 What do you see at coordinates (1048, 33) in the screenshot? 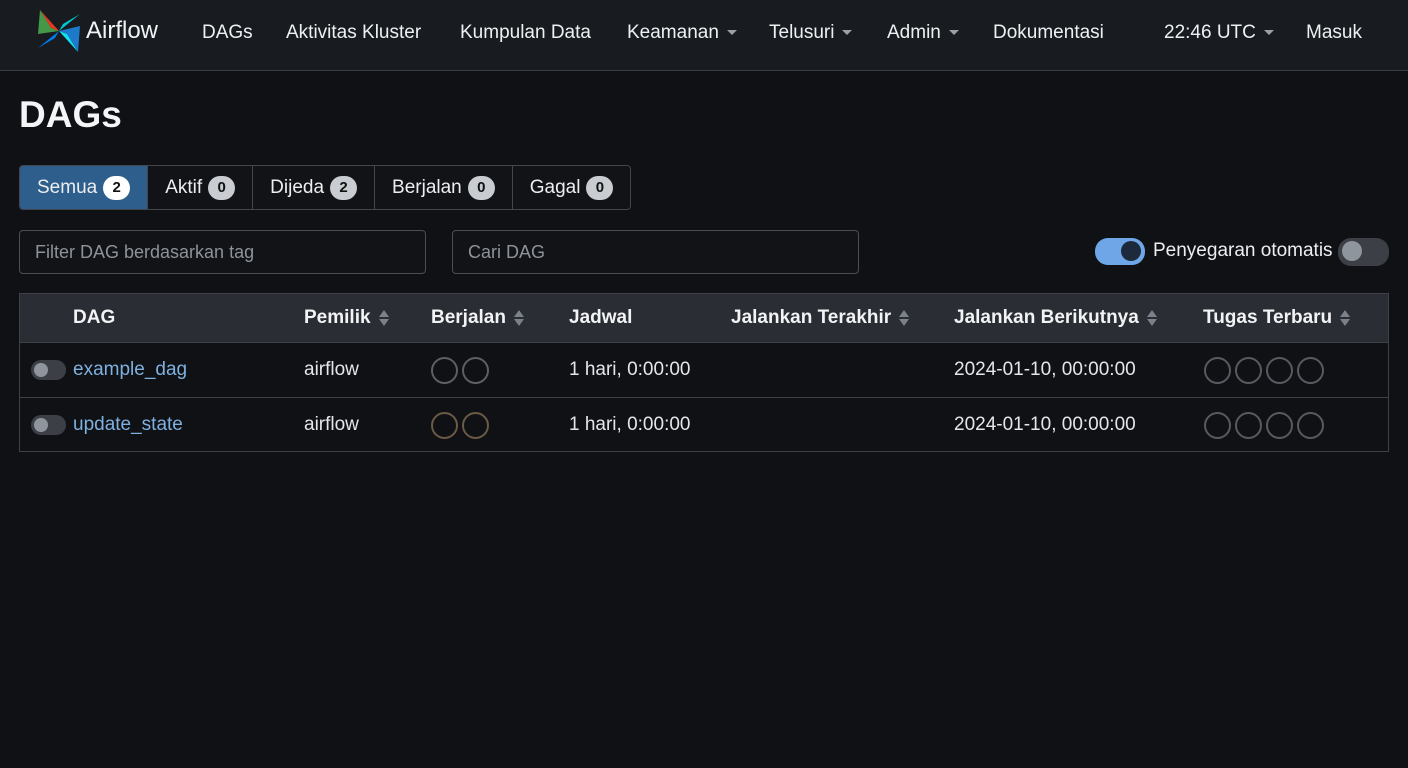
I see `nav-docs: Dokumentasi` at bounding box center [1048, 33].